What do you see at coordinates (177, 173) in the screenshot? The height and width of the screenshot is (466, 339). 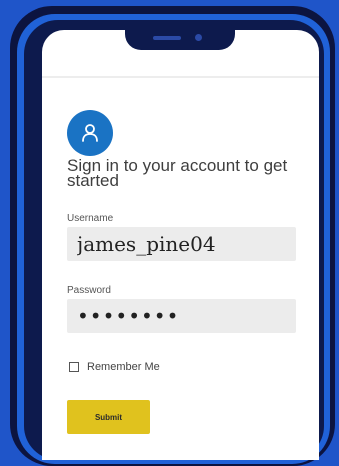 I see `signin-heading: Sign in to your account to get started` at bounding box center [177, 173].